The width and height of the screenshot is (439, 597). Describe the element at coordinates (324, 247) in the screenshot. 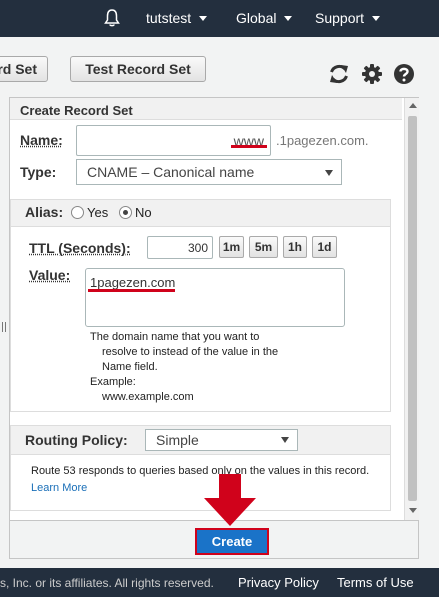

I see `ttl-1d-button: 1d` at that location.